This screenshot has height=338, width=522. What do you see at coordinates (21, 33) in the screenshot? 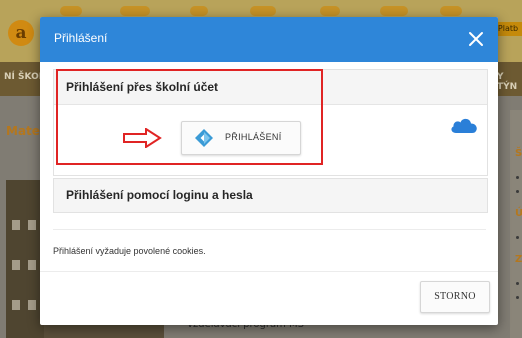
I see `site-logo: a` at bounding box center [21, 33].